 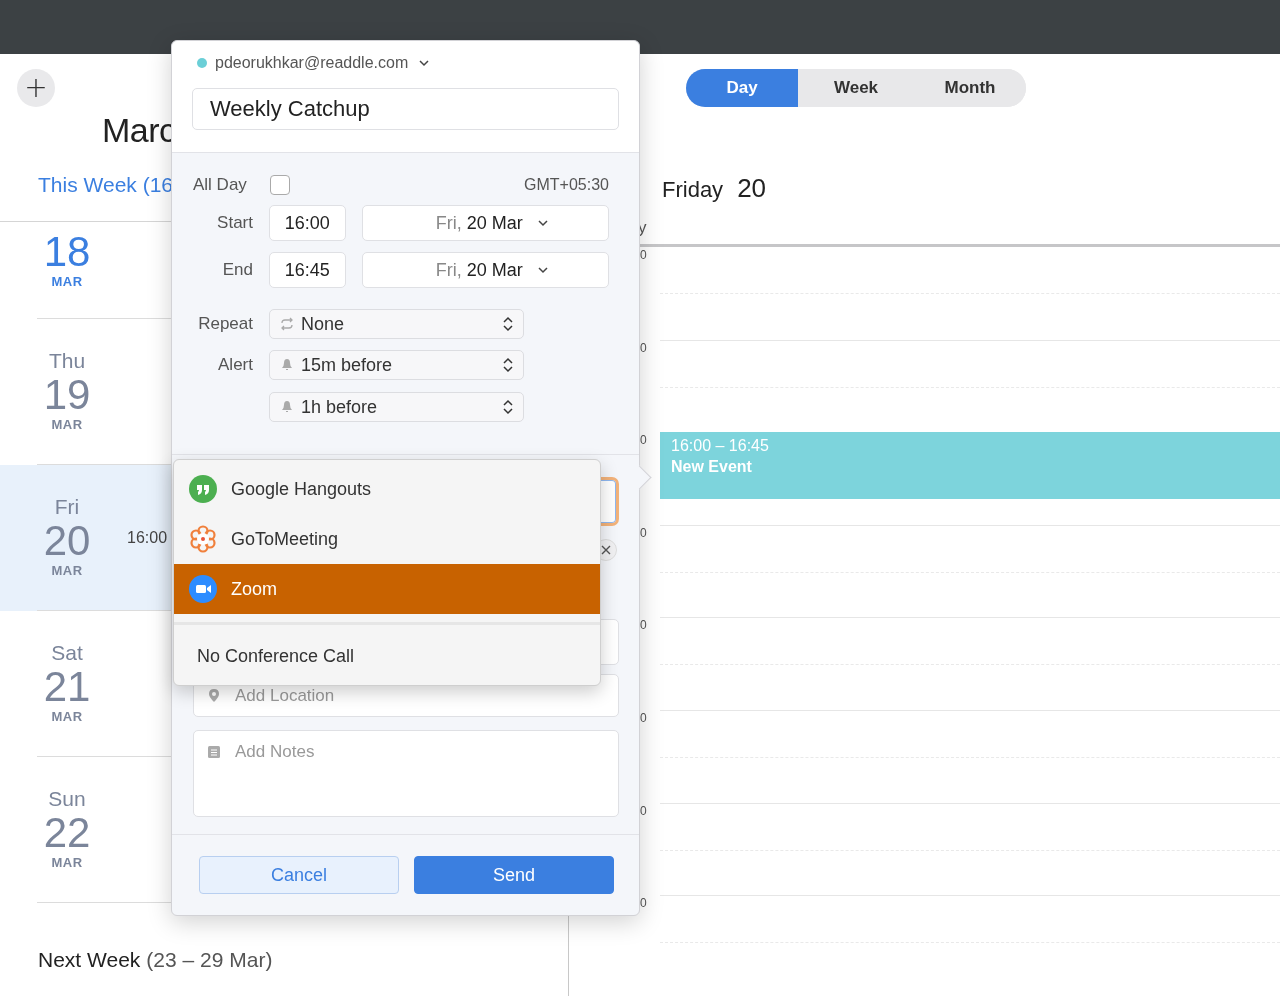 What do you see at coordinates (139, 130) in the screenshot?
I see `month-title: Marc` at bounding box center [139, 130].